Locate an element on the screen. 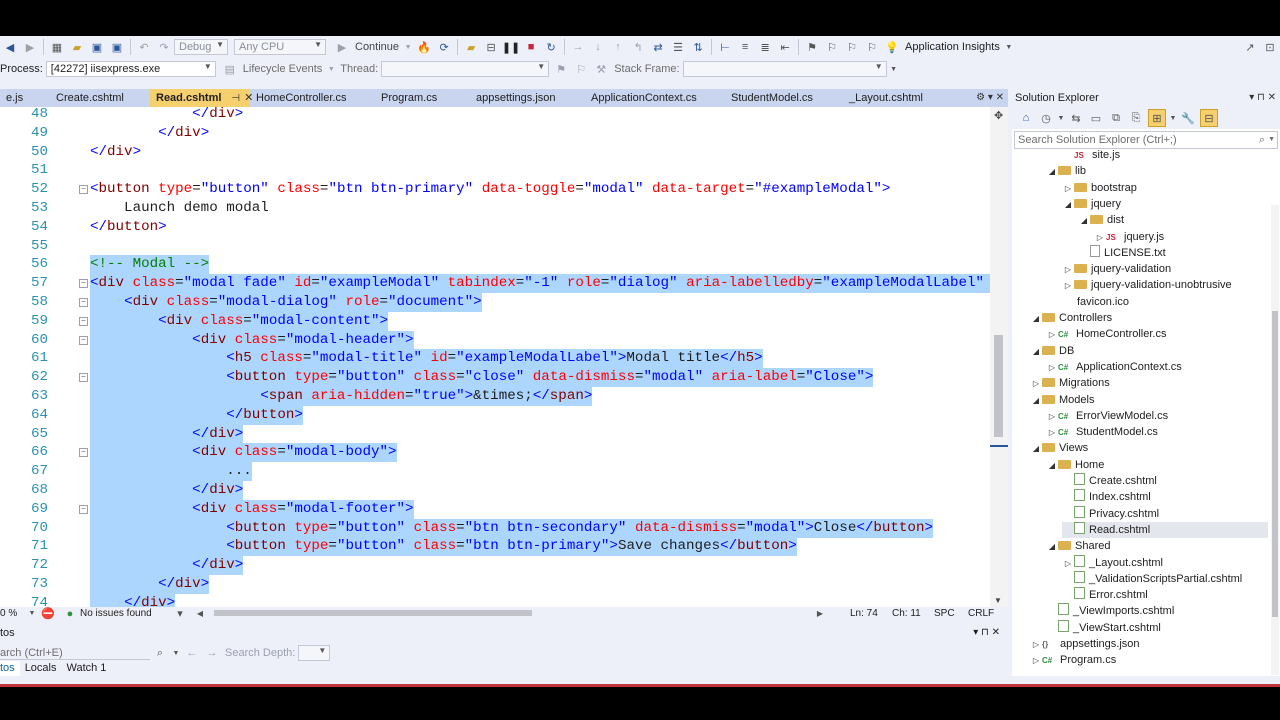 Image resolution: width=1280 pixels, height=720 pixels. home-icon: ⌂ is located at coordinates (1026, 118).